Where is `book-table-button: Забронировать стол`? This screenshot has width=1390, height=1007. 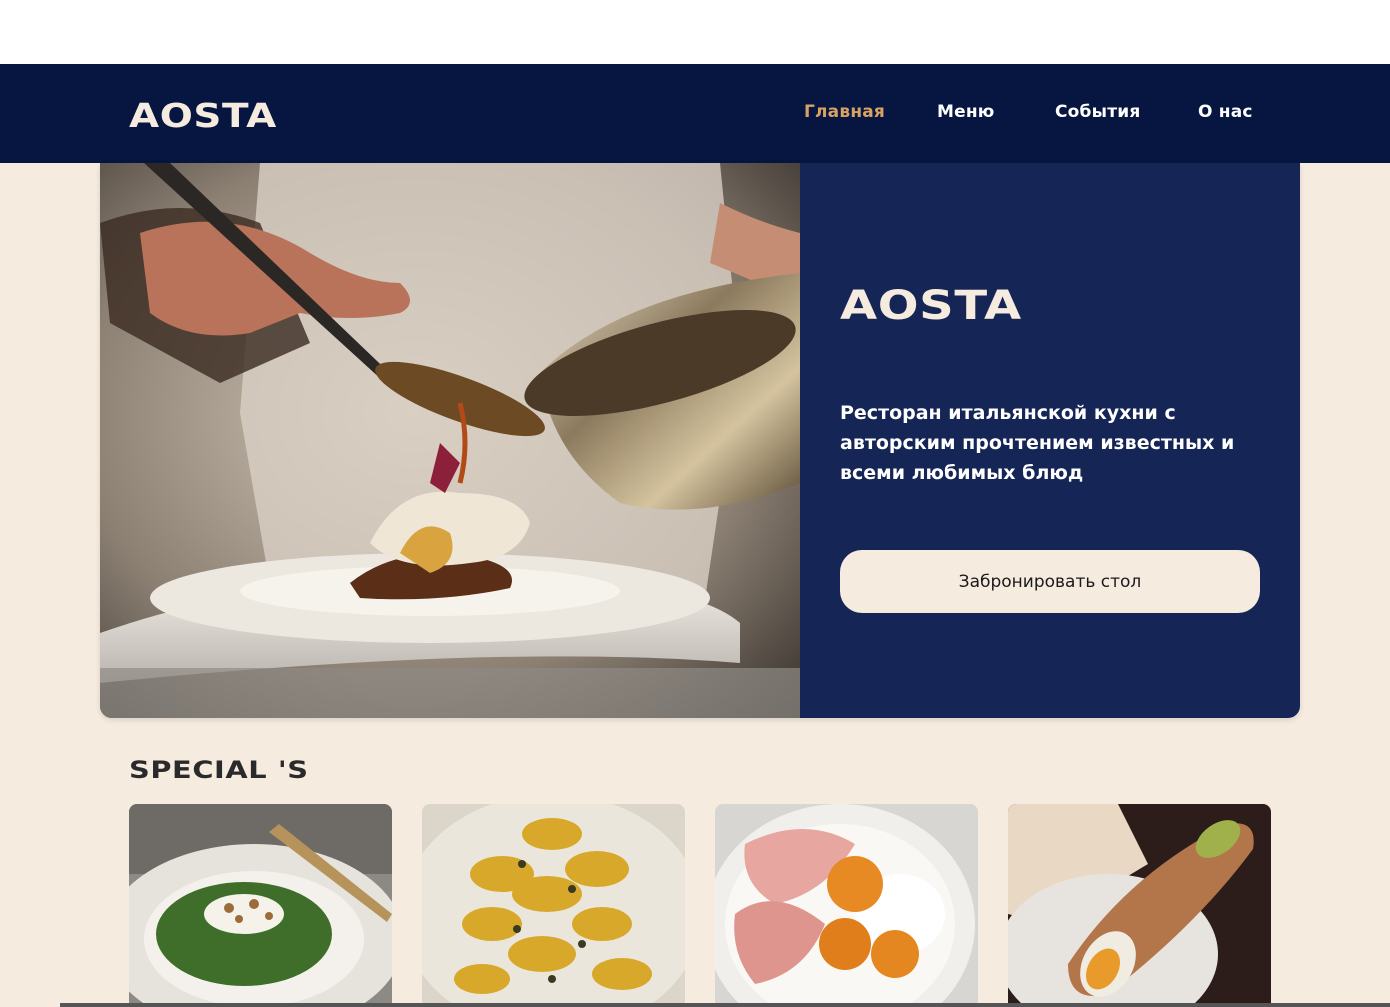 book-table-button: Забронировать стол is located at coordinates (1050, 581).